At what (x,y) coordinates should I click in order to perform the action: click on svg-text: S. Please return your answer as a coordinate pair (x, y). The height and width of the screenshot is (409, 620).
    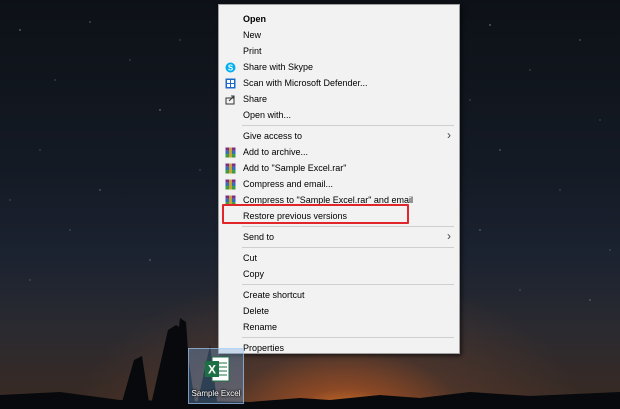
    Looking at the image, I should click on (231, 67).